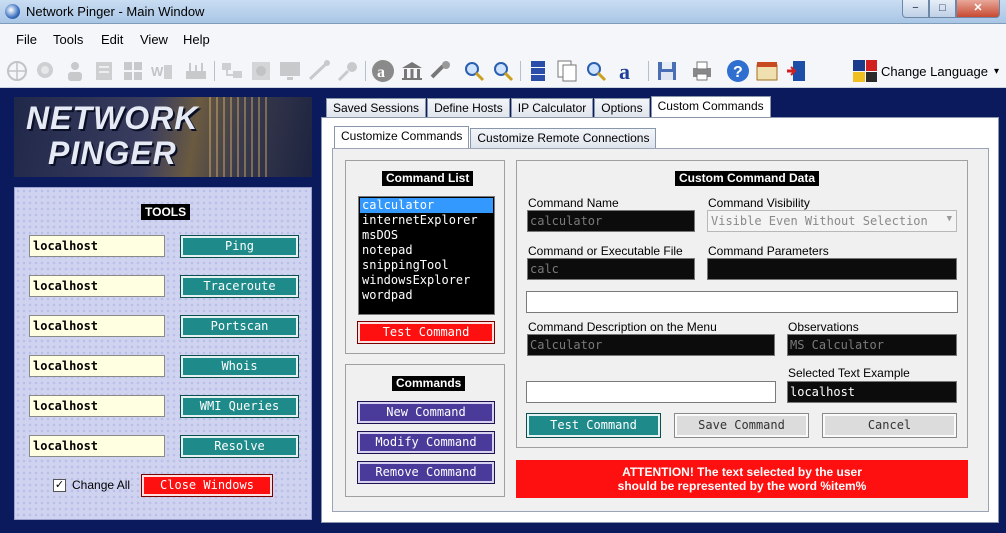  Describe the element at coordinates (426, 295) in the screenshot. I see `list-item: wordpad` at that location.